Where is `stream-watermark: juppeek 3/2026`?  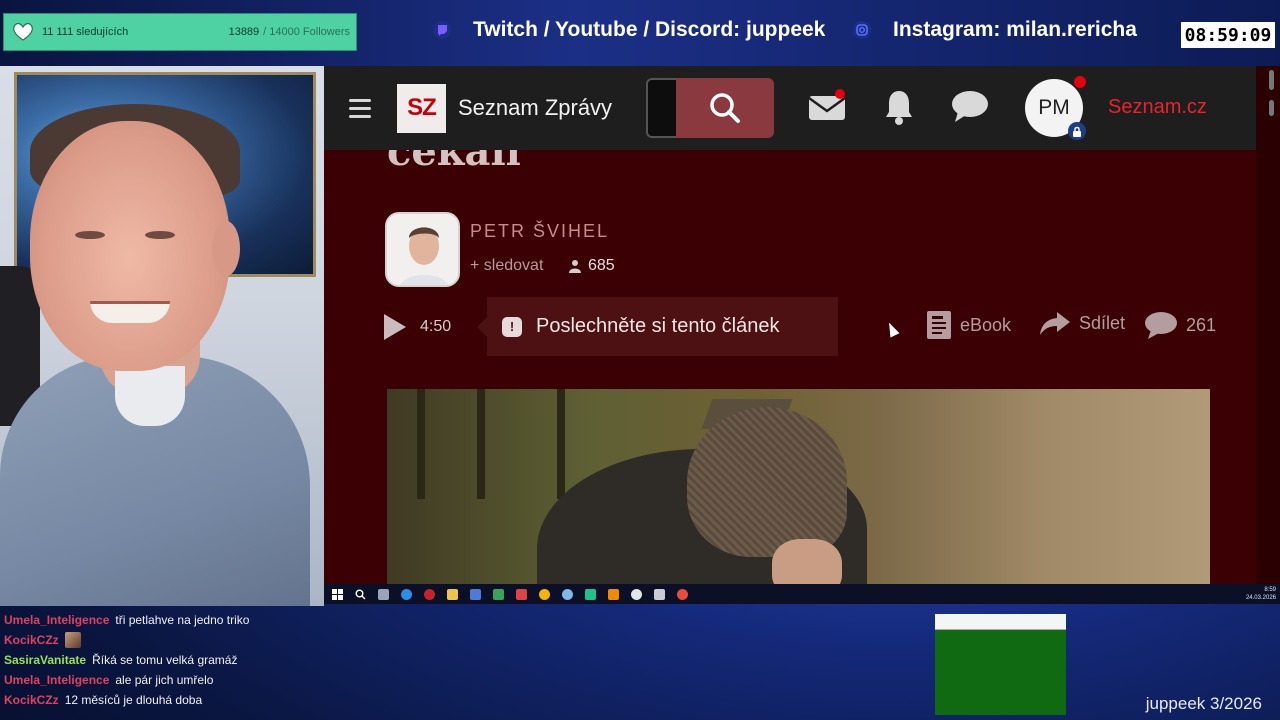
stream-watermark: juppeek 3/2026 is located at coordinates (1203, 703).